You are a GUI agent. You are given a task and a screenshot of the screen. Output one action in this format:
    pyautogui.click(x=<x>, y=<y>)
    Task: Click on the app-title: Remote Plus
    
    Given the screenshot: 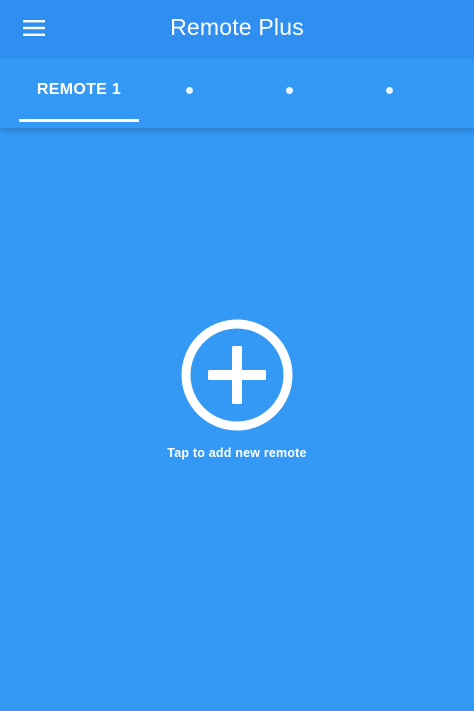 What is the action you would take?
    pyautogui.click(x=237, y=27)
    